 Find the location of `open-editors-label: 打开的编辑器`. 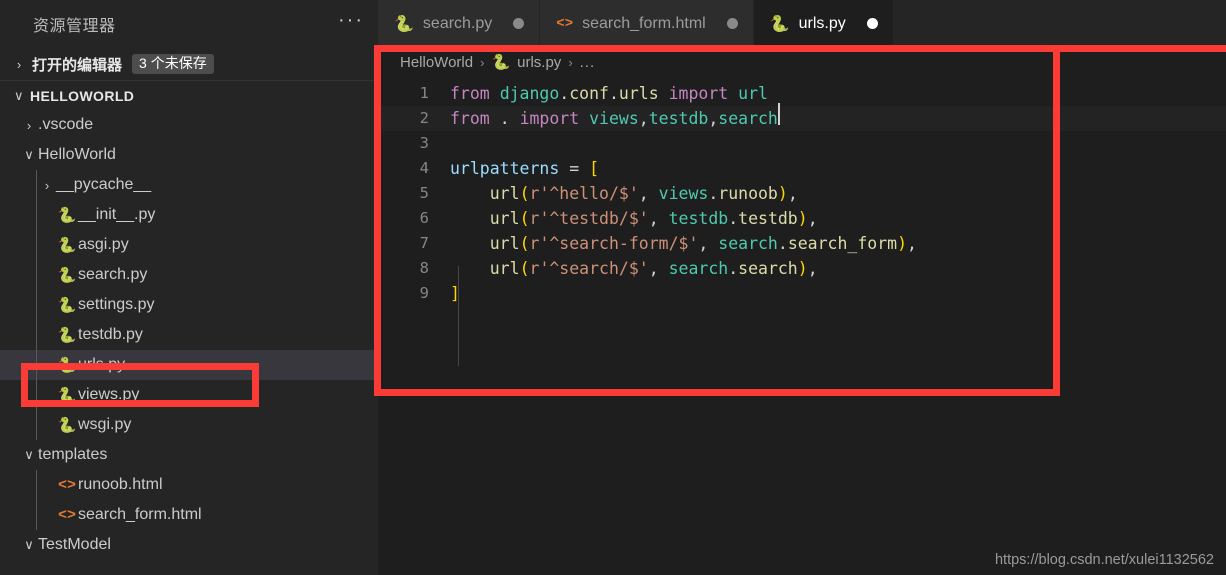

open-editors-label: 打开的编辑器 is located at coordinates (77, 65).